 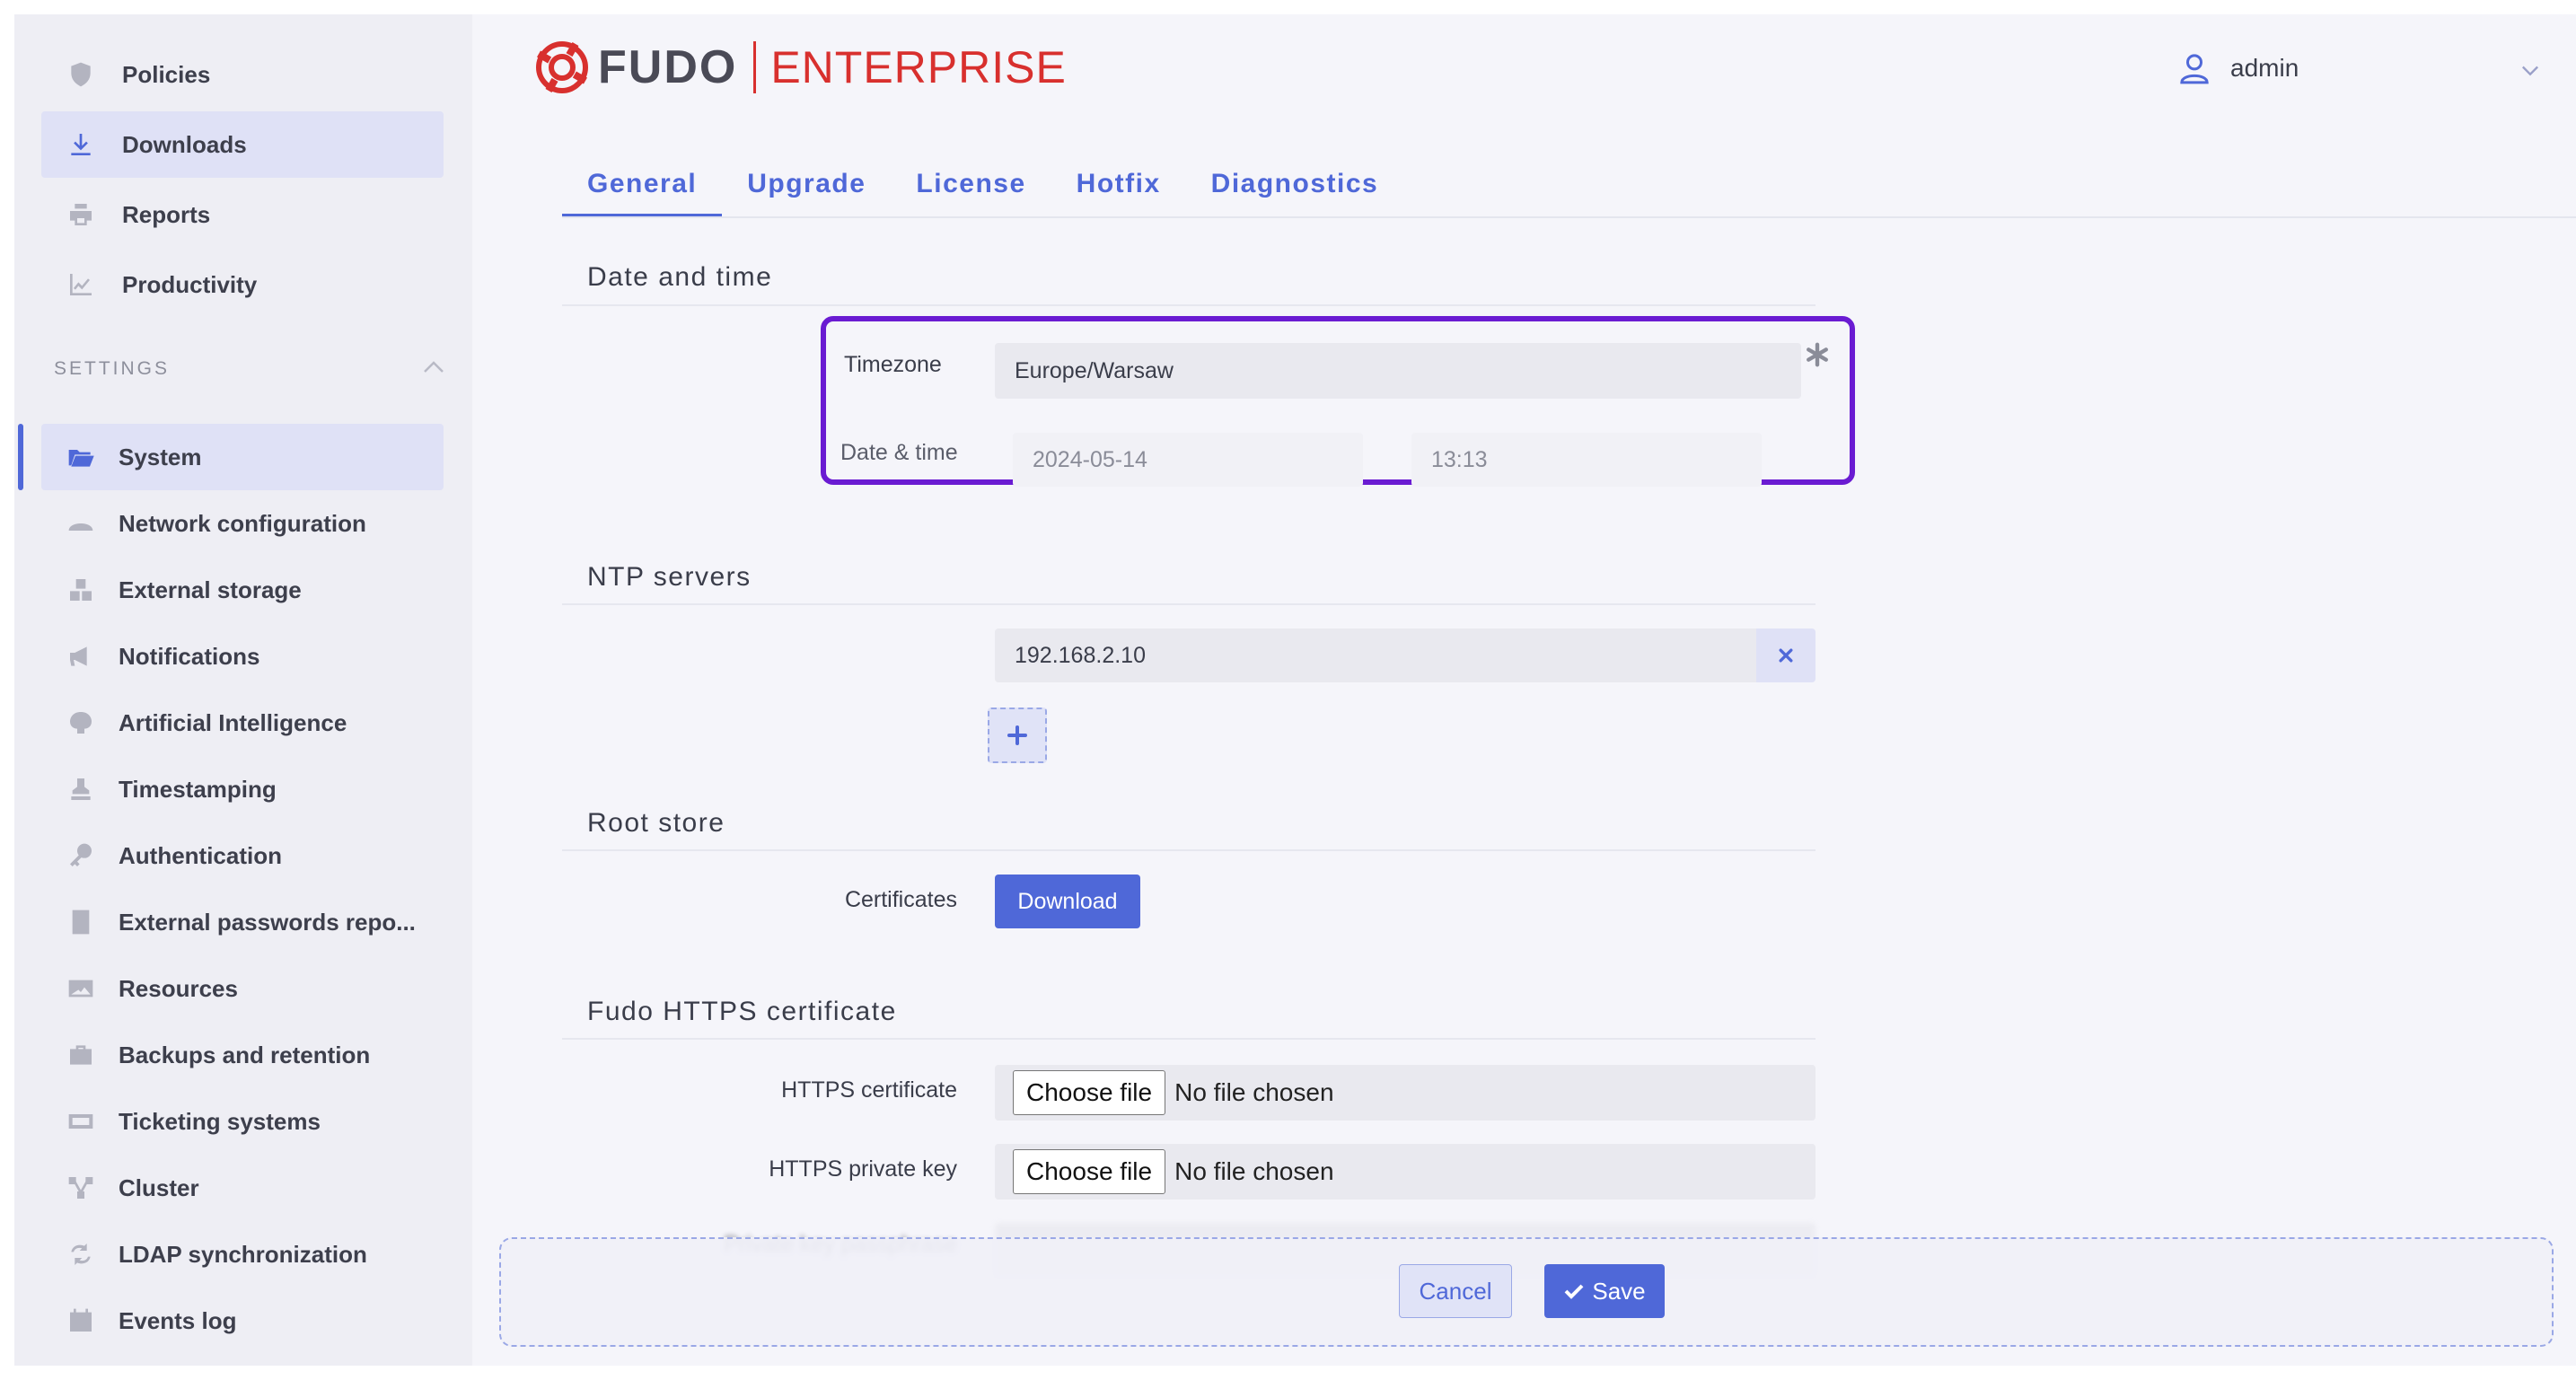 What do you see at coordinates (160, 456) in the screenshot?
I see `sidebar-item-label: System` at bounding box center [160, 456].